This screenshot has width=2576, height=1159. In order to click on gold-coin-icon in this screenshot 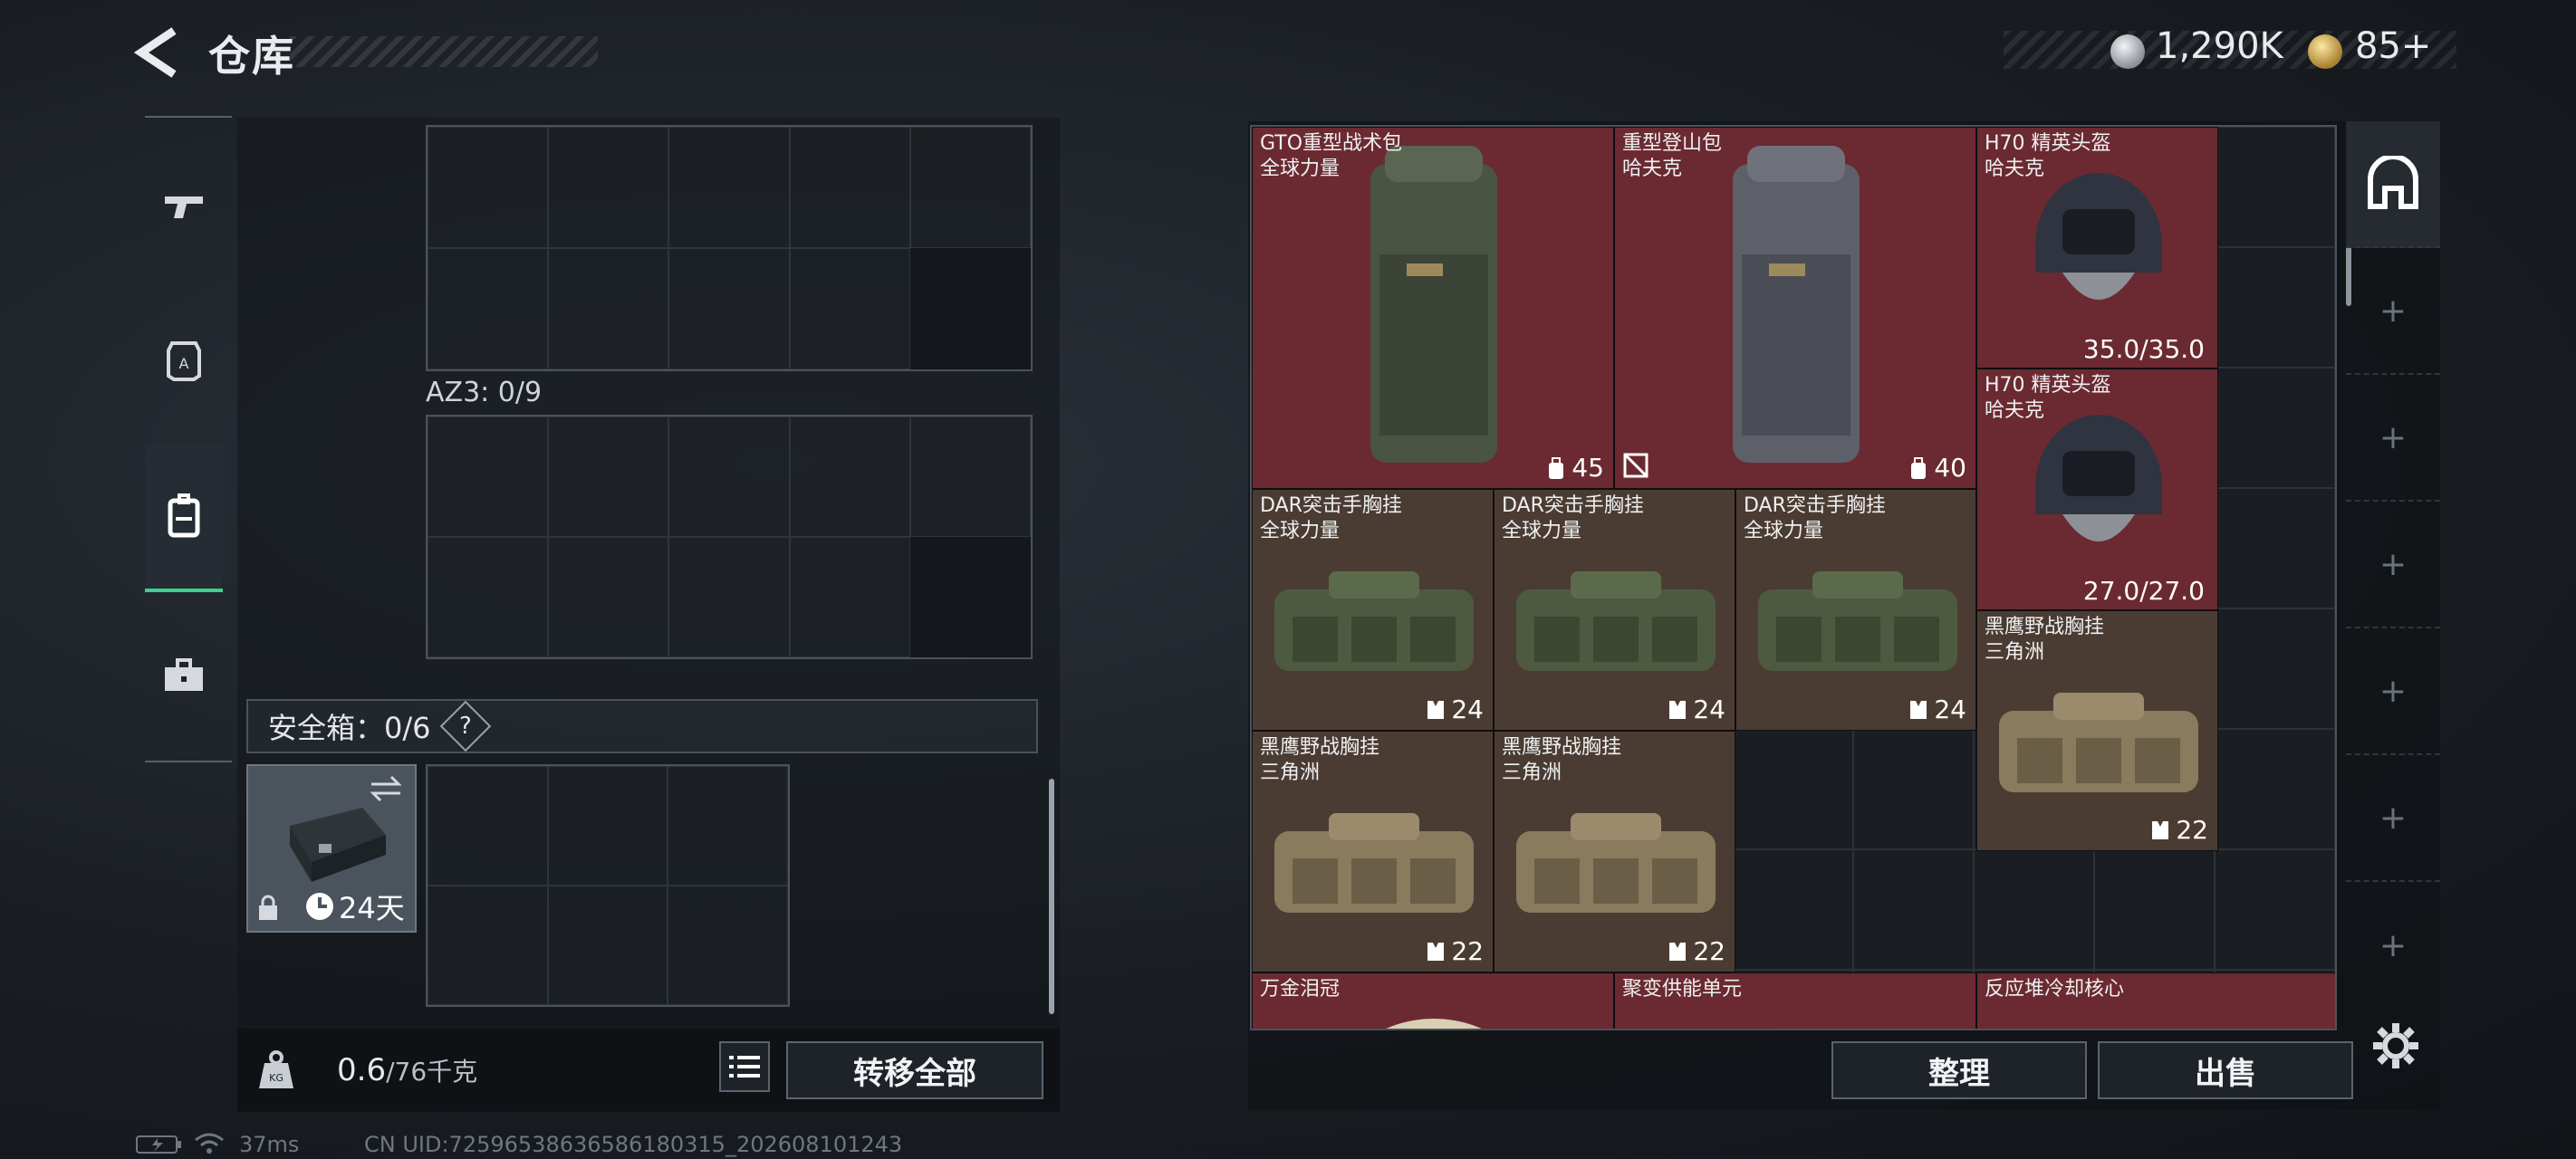, I will do `click(2325, 51)`.